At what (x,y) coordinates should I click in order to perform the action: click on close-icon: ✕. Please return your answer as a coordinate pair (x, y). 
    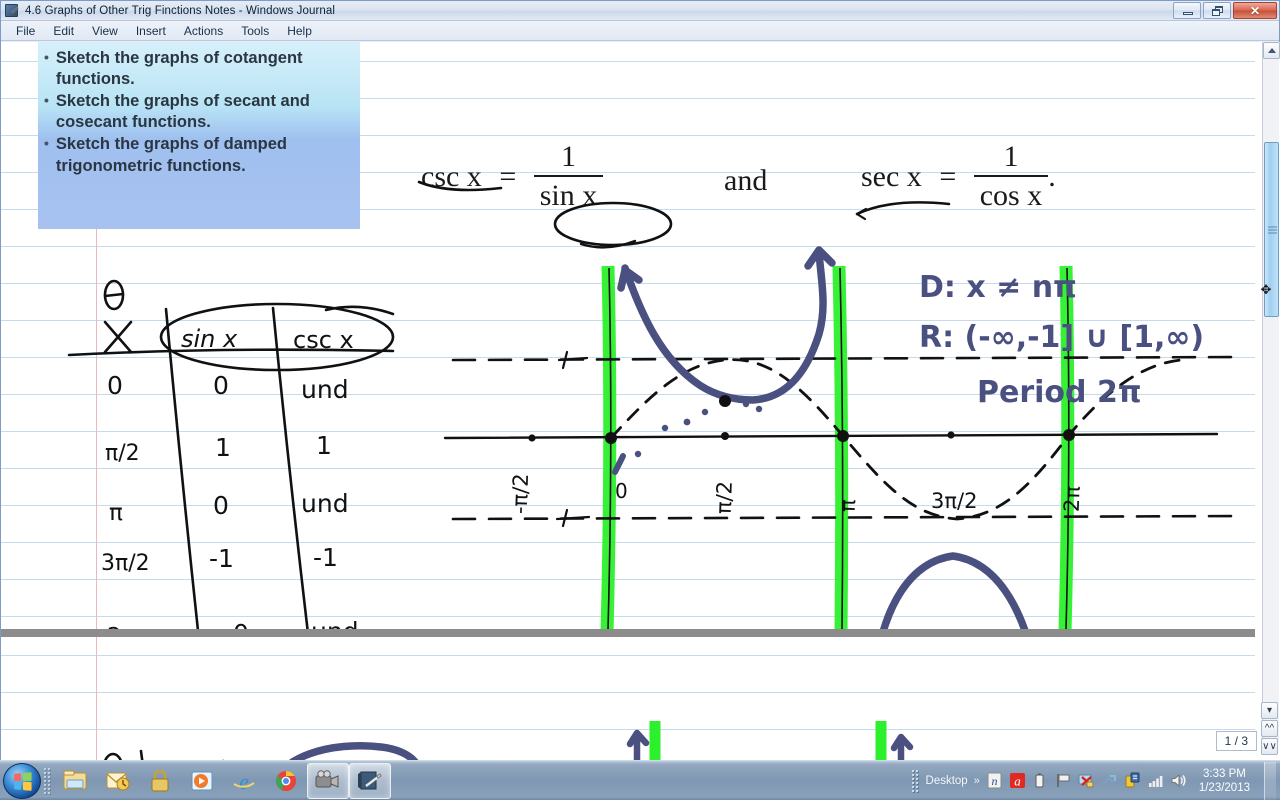
    Looking at the image, I should click on (1255, 10).